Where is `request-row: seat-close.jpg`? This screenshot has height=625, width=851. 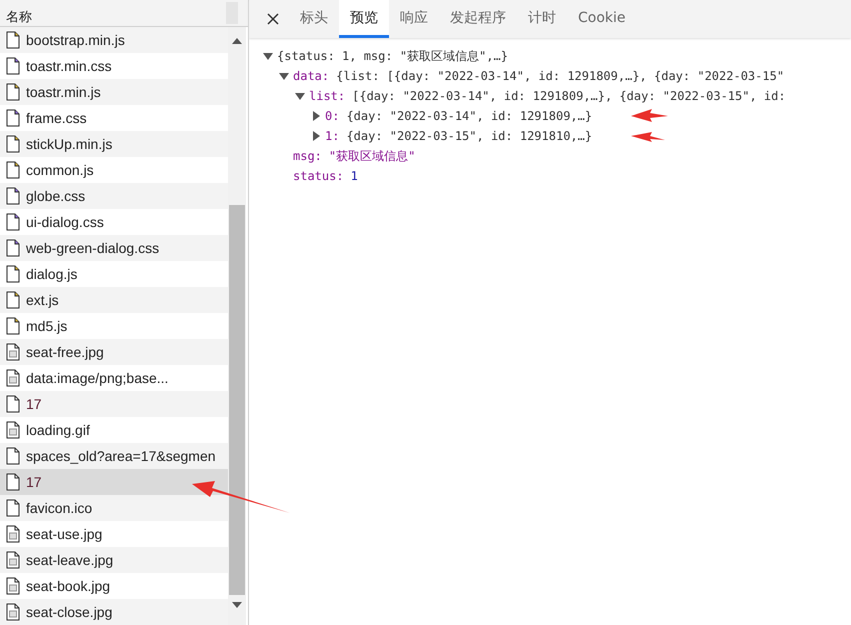 request-row: seat-close.jpg is located at coordinates (114, 612).